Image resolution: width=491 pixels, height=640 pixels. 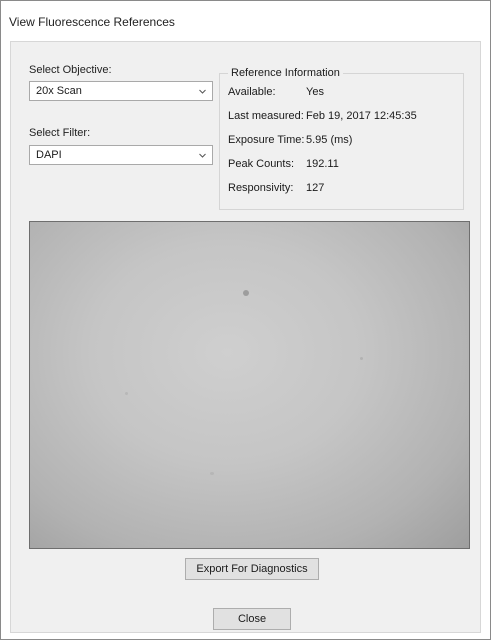 What do you see at coordinates (266, 116) in the screenshot?
I see `last-measured-label: Last measured:` at bounding box center [266, 116].